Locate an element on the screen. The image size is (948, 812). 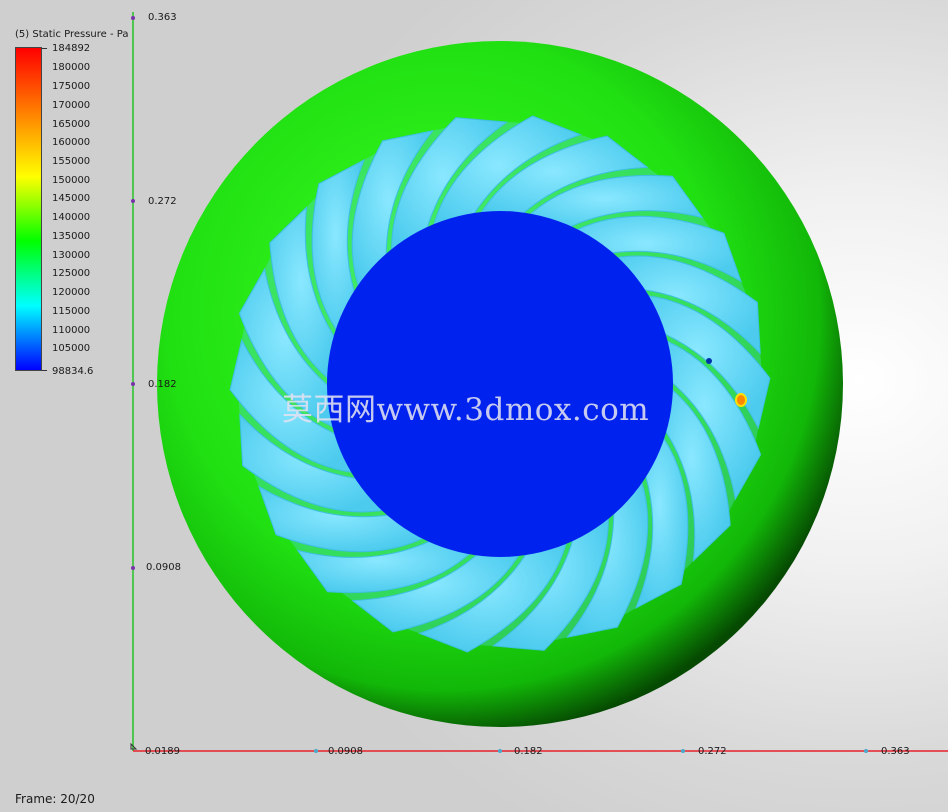
origin-label: 0.0189 is located at coordinates (162, 751).